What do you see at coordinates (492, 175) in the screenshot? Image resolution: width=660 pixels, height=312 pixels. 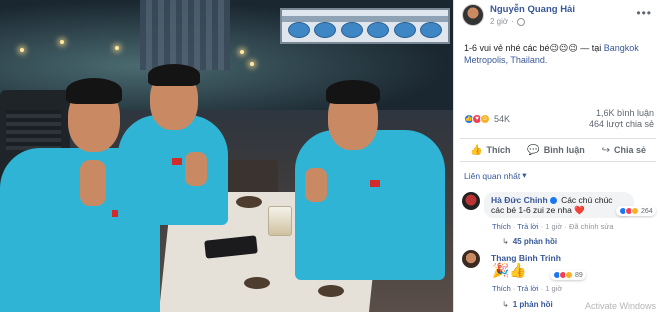 I see `comment-filter-label: Liên quan nhất` at bounding box center [492, 175].